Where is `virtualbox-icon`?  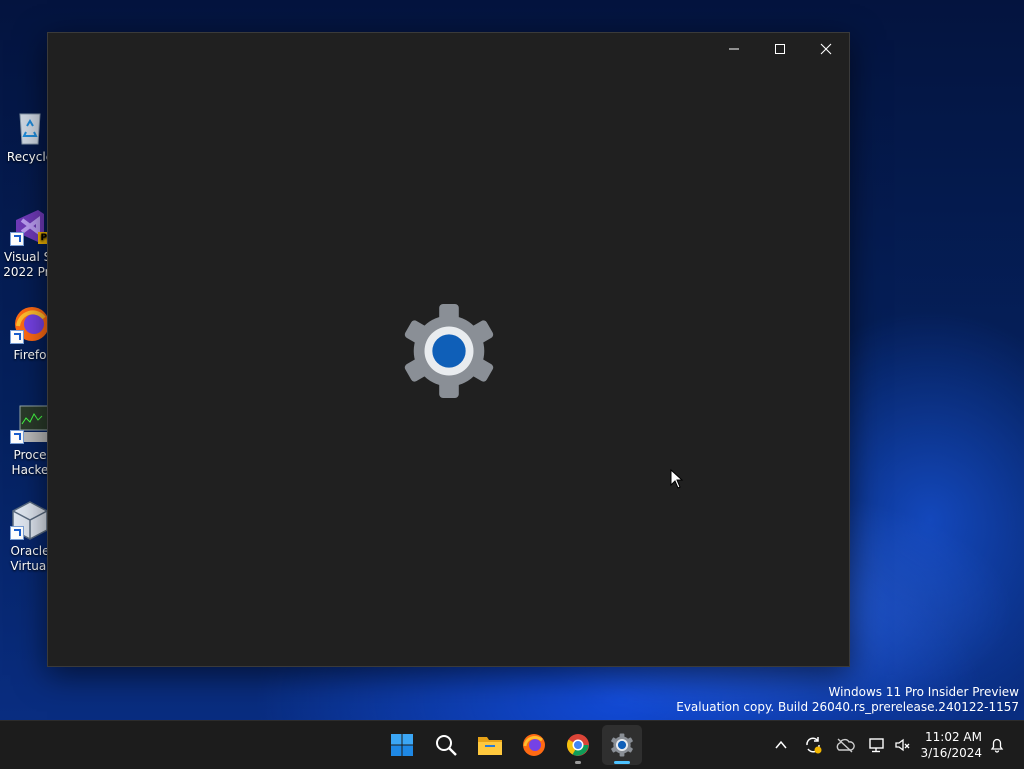
virtualbox-icon is located at coordinates (30, 520).